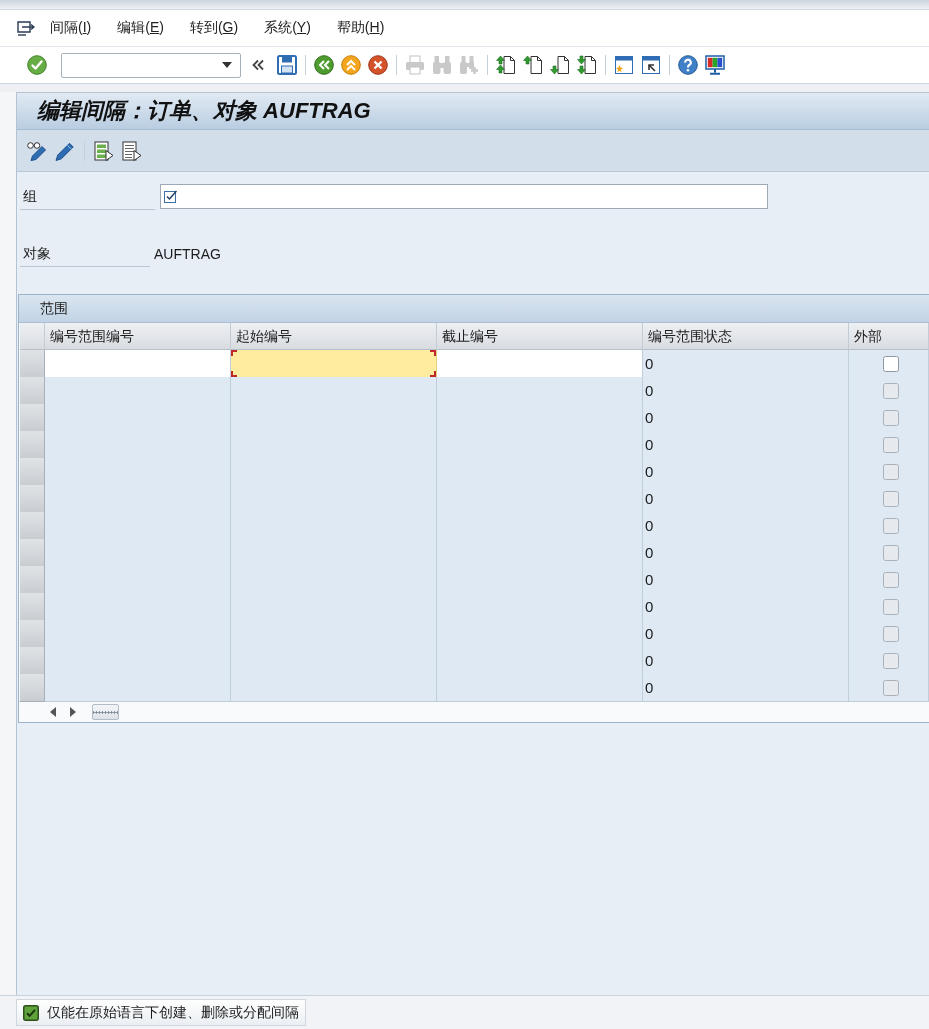  Describe the element at coordinates (87, 196) in the screenshot. I see `field-label: 组` at that location.